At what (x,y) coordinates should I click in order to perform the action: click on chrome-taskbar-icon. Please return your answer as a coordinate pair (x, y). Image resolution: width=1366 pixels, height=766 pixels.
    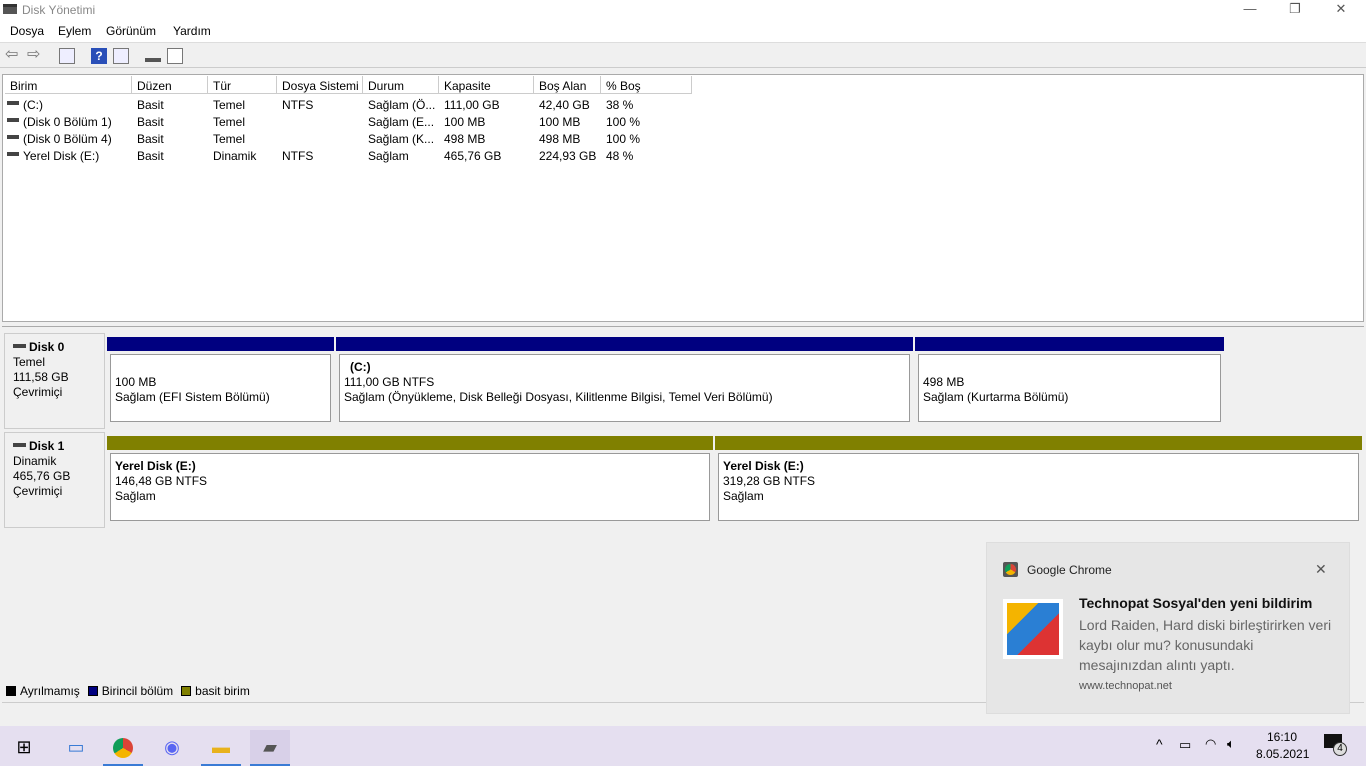
    Looking at the image, I should click on (123, 748).